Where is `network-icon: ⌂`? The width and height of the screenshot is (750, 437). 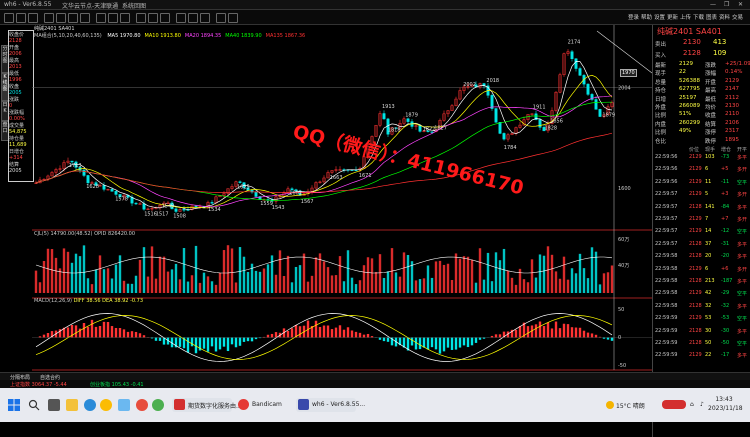 network-icon: ⌂ is located at coordinates (692, 404).